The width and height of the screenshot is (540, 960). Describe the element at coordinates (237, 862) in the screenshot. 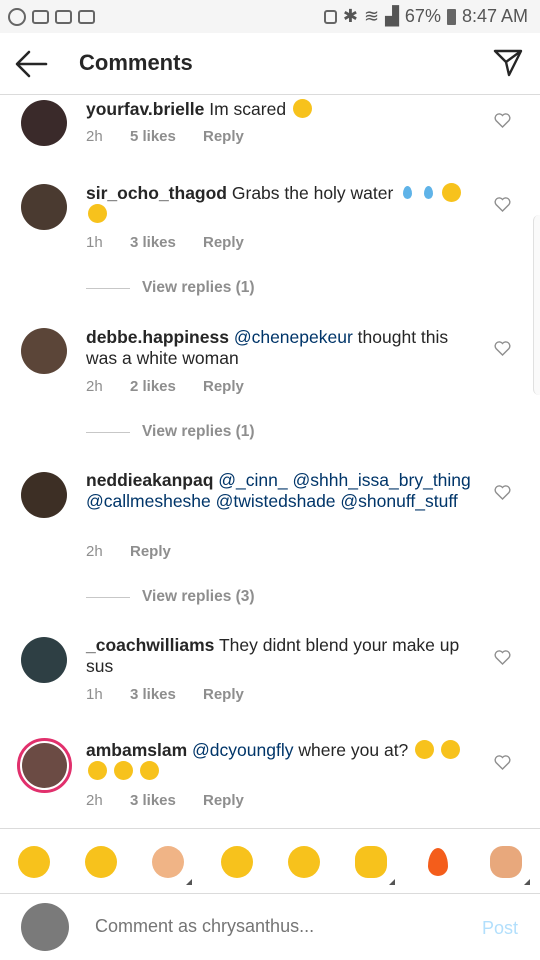

I see `grin-emoji-button` at that location.